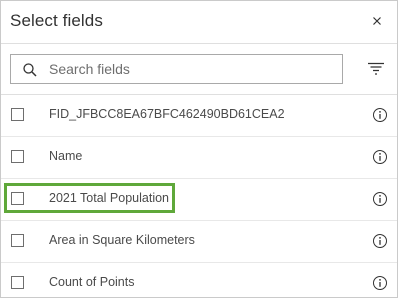  I want to click on search-input, so click(194, 69).